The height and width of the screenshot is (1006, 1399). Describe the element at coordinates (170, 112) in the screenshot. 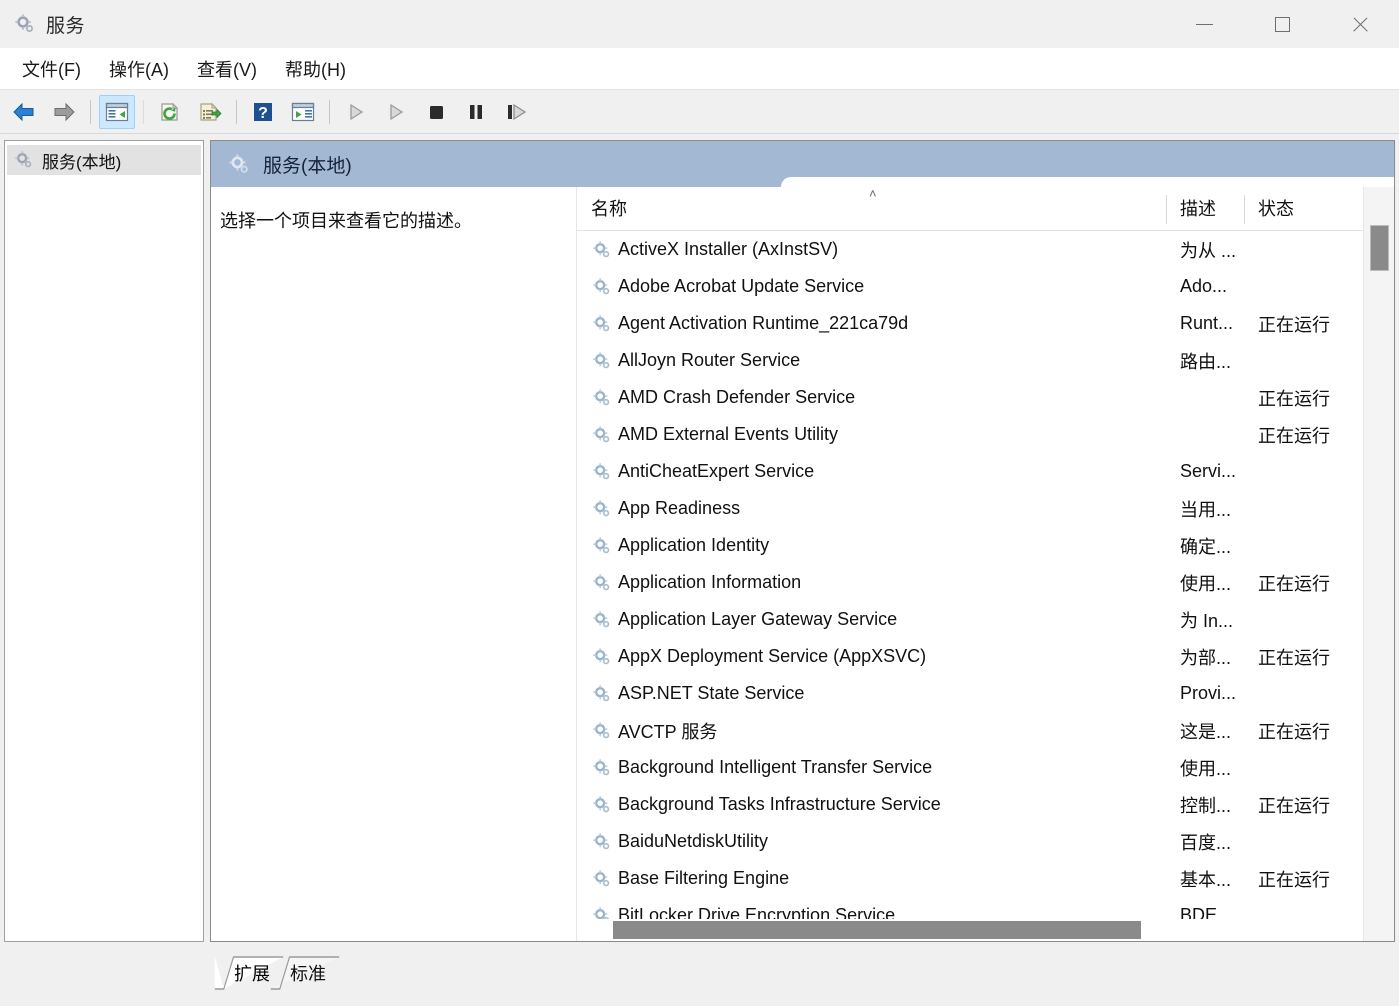

I see `refresh-button` at that location.